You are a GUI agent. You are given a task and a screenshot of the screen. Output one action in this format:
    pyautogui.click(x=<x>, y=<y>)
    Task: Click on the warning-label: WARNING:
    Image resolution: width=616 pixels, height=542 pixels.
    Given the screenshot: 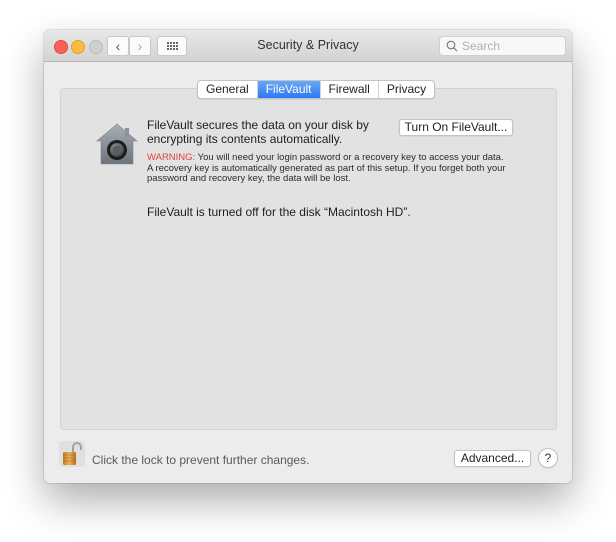 What is the action you would take?
    pyautogui.click(x=171, y=157)
    